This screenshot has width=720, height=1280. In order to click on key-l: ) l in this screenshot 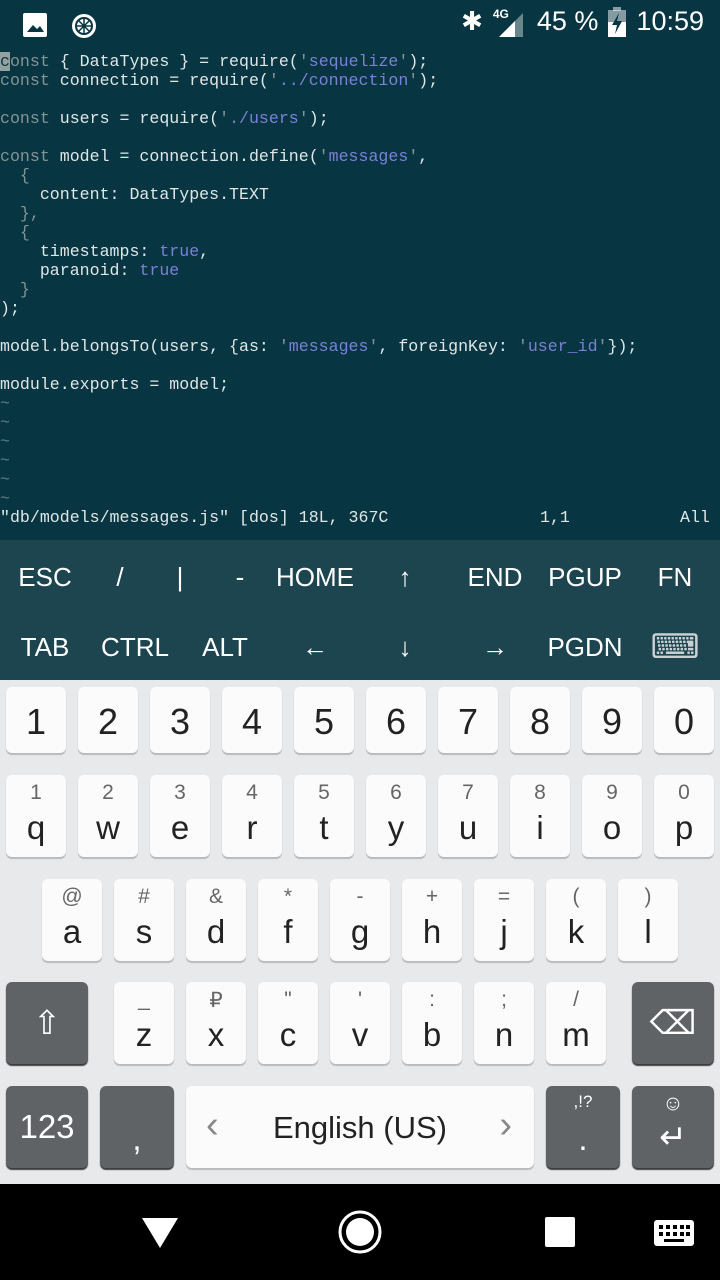, I will do `click(648, 920)`.